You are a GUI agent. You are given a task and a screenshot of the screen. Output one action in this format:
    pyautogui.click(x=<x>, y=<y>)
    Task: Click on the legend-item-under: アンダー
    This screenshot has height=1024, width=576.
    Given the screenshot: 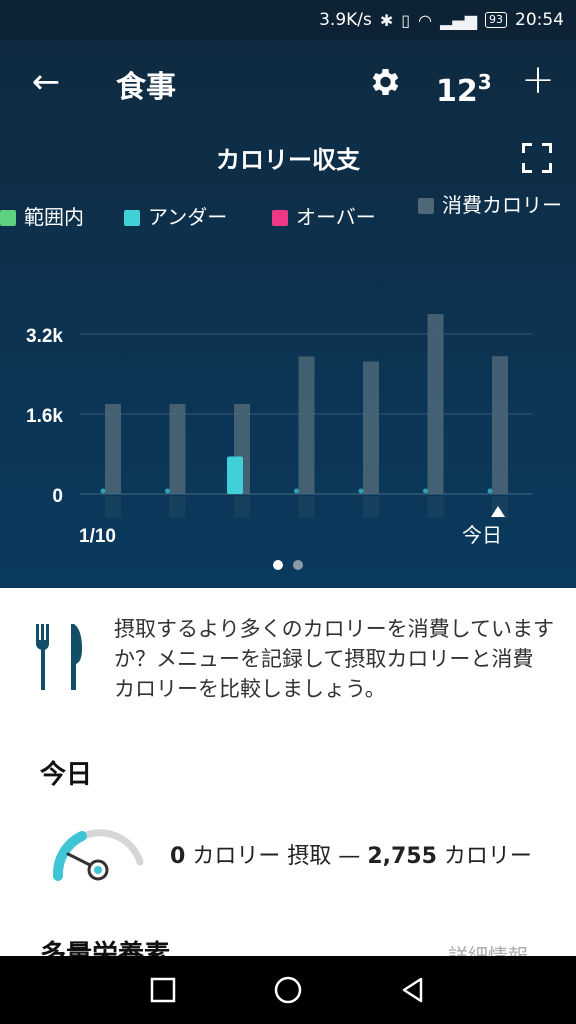 What is the action you would take?
    pyautogui.click(x=175, y=217)
    